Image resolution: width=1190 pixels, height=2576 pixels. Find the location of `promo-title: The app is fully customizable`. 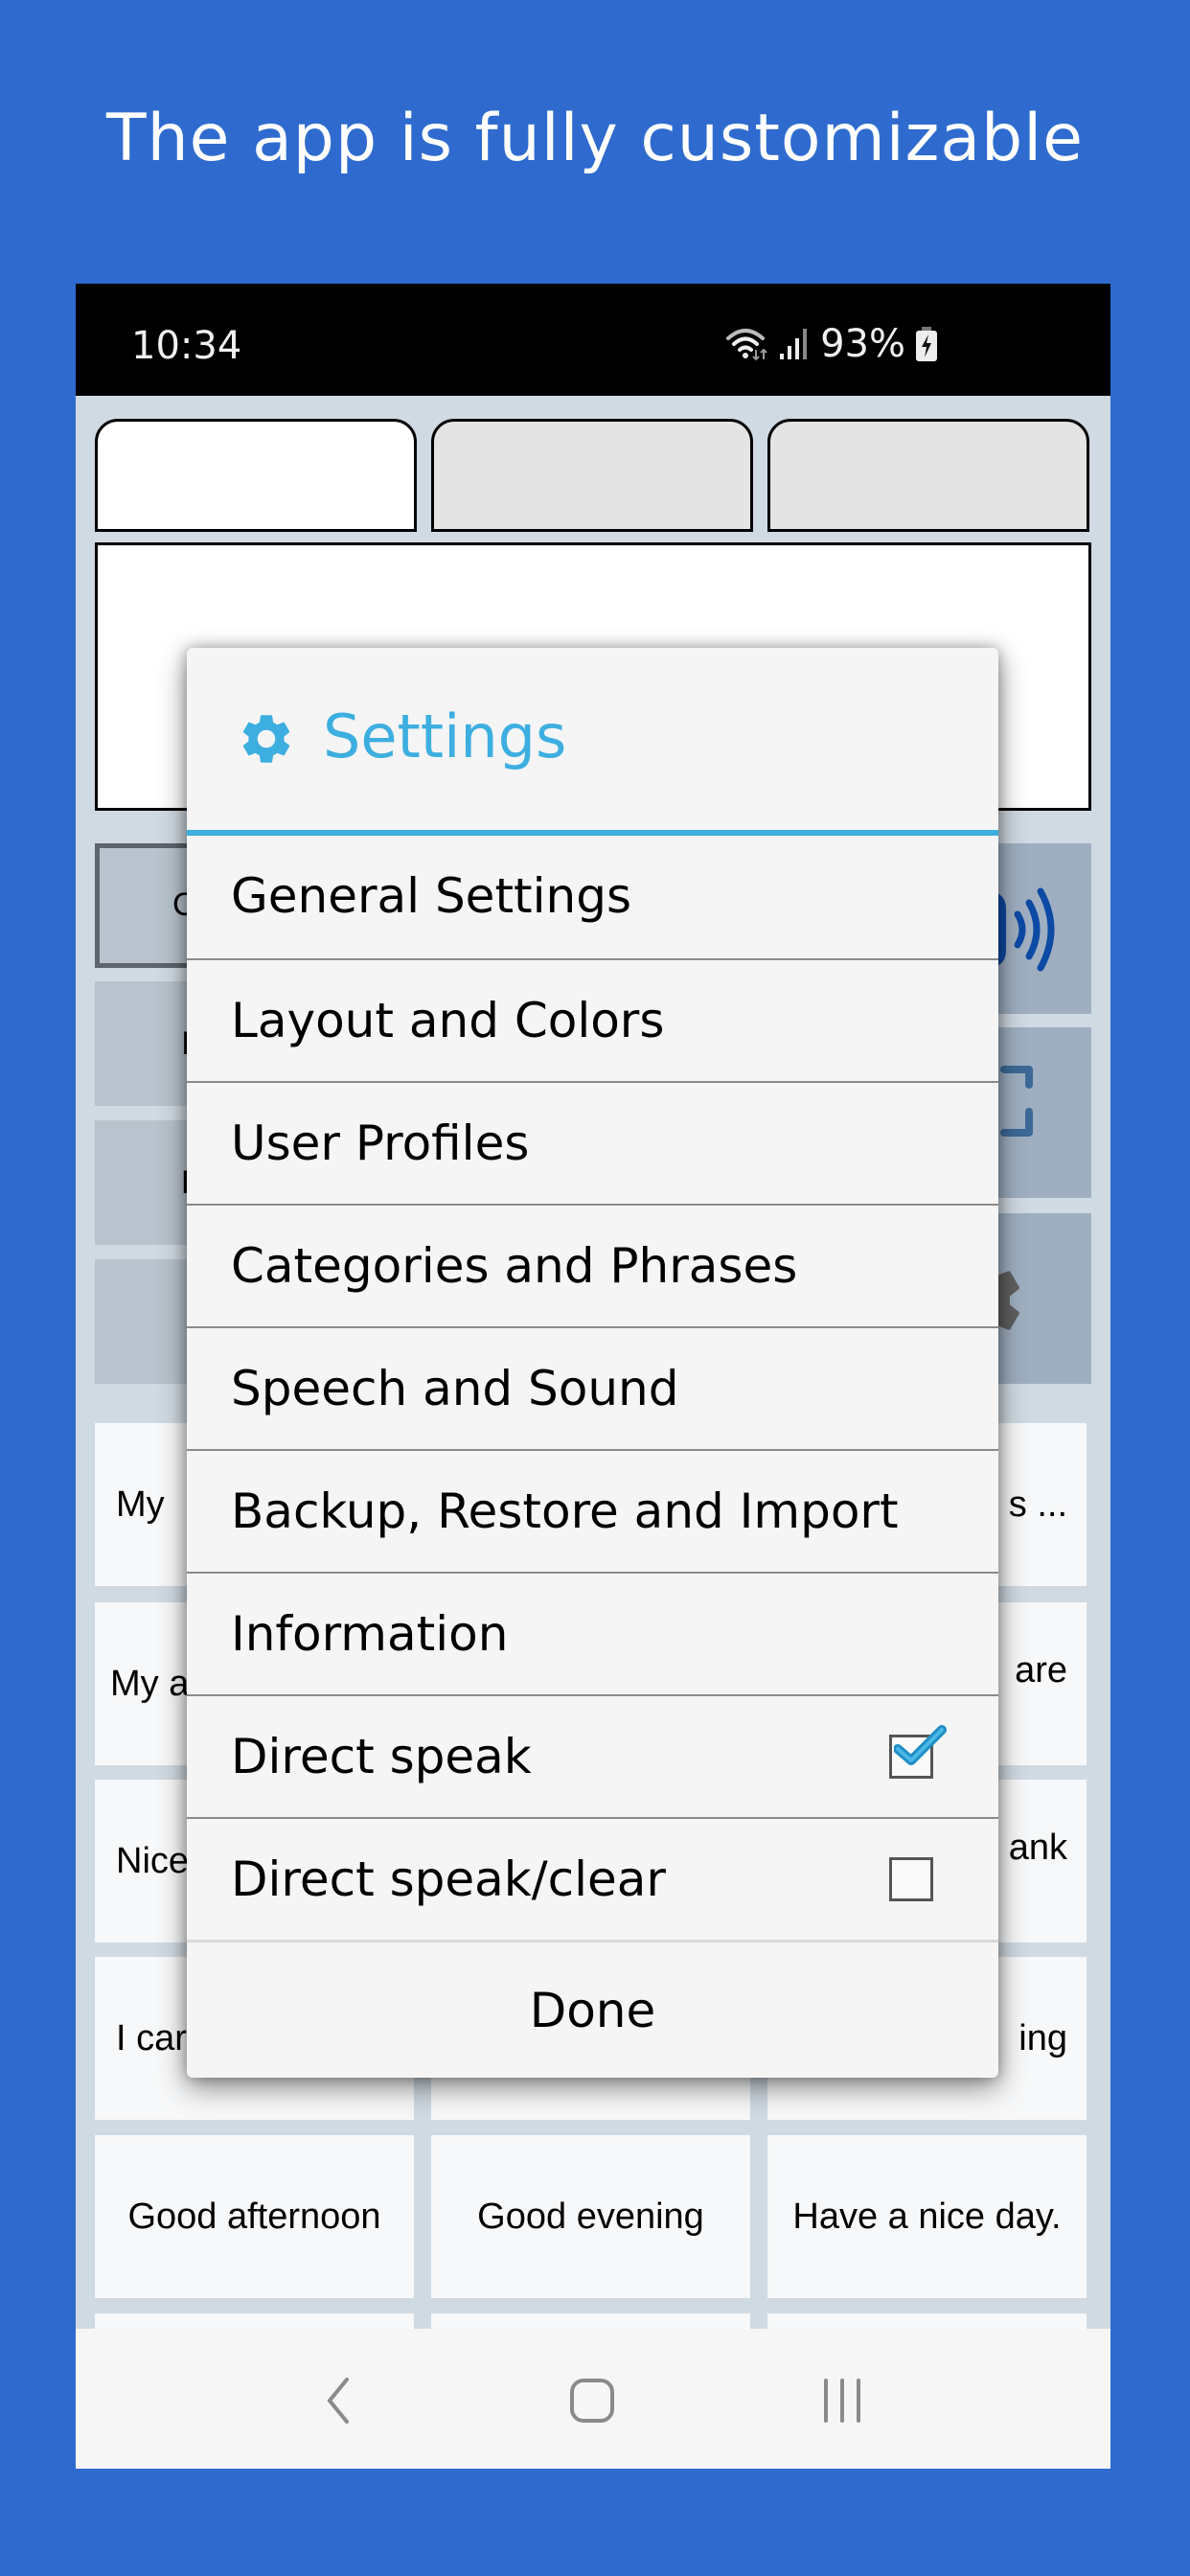

promo-title: The app is fully customizable is located at coordinates (595, 138).